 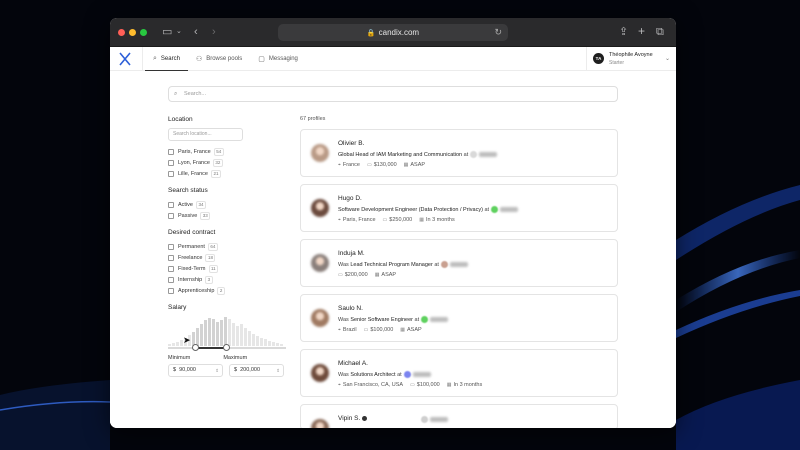 What do you see at coordinates (384, 374) in the screenshot?
I see `profile-role: Was Solutions Architect at` at bounding box center [384, 374].